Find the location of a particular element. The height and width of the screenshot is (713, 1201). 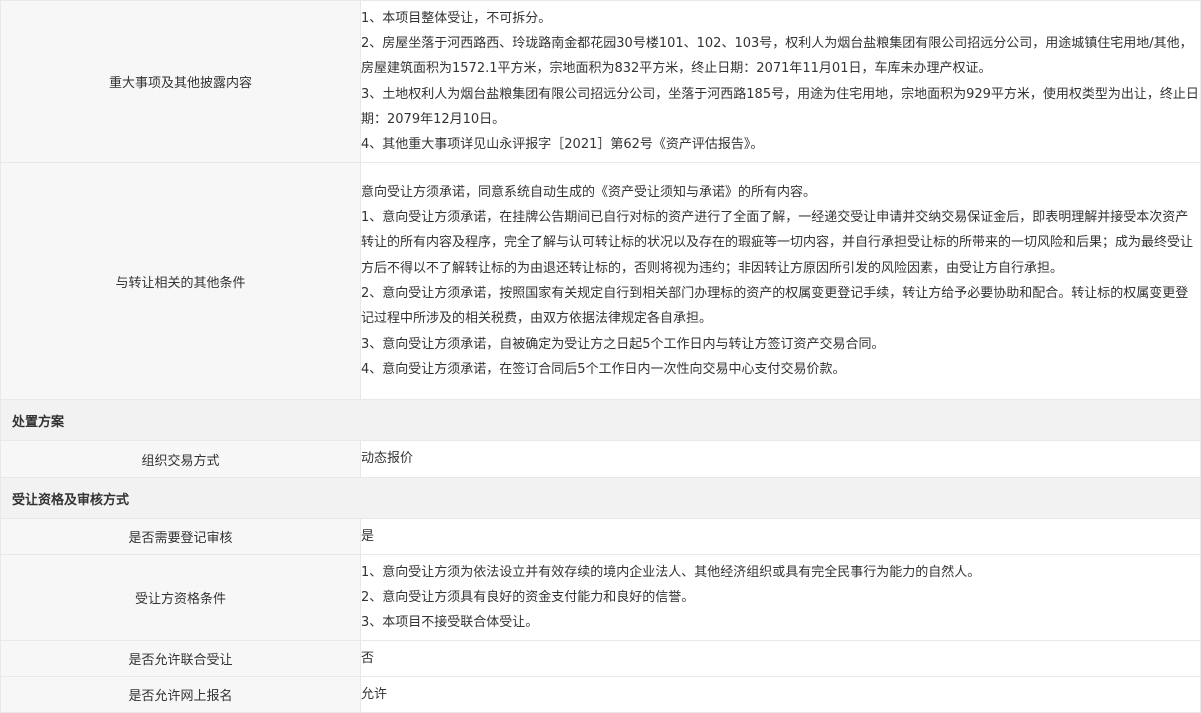

section-header-qualification: 受让资格及审核方式 is located at coordinates (600, 498).